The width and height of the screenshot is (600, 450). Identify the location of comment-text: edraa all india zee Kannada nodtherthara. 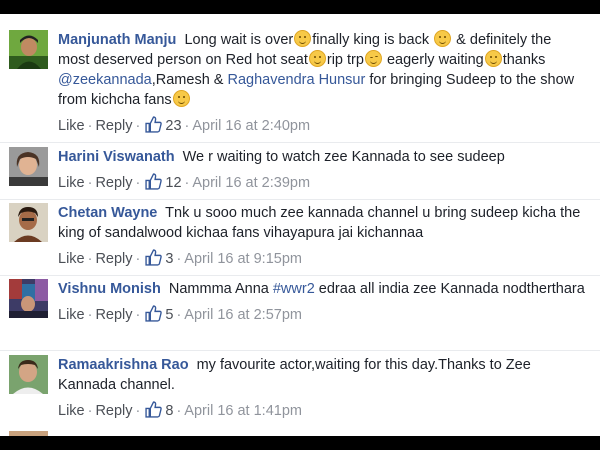
(449, 289).